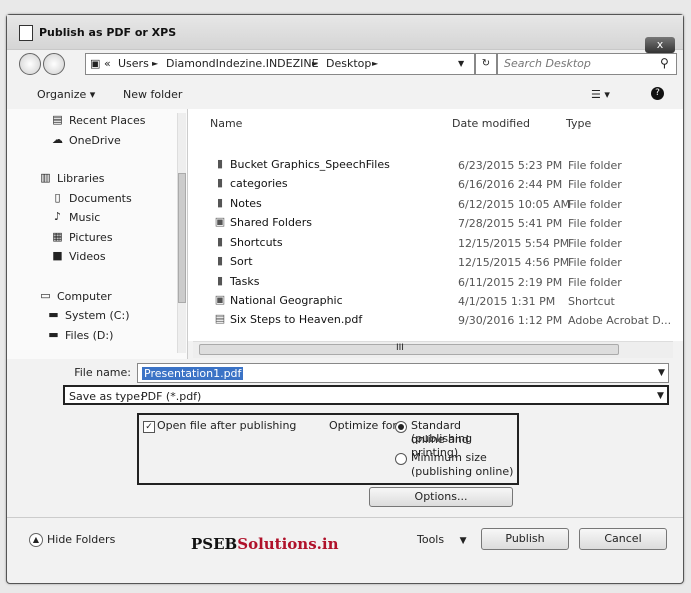  What do you see at coordinates (95, 63) in the screenshot?
I see `folder-icon: ▣` at bounding box center [95, 63].